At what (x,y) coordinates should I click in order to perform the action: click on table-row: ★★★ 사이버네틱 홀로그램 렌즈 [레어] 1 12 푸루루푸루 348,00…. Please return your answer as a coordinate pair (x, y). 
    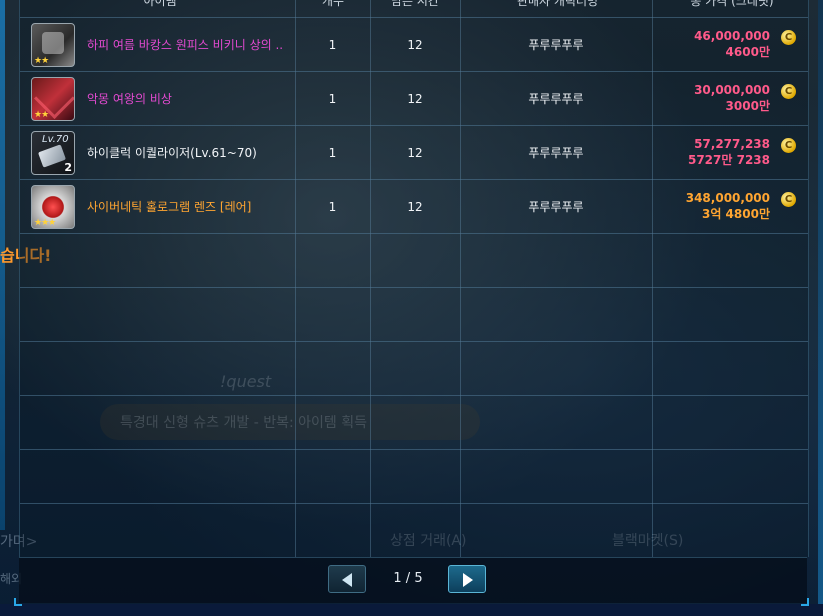
    Looking at the image, I should click on (414, 207).